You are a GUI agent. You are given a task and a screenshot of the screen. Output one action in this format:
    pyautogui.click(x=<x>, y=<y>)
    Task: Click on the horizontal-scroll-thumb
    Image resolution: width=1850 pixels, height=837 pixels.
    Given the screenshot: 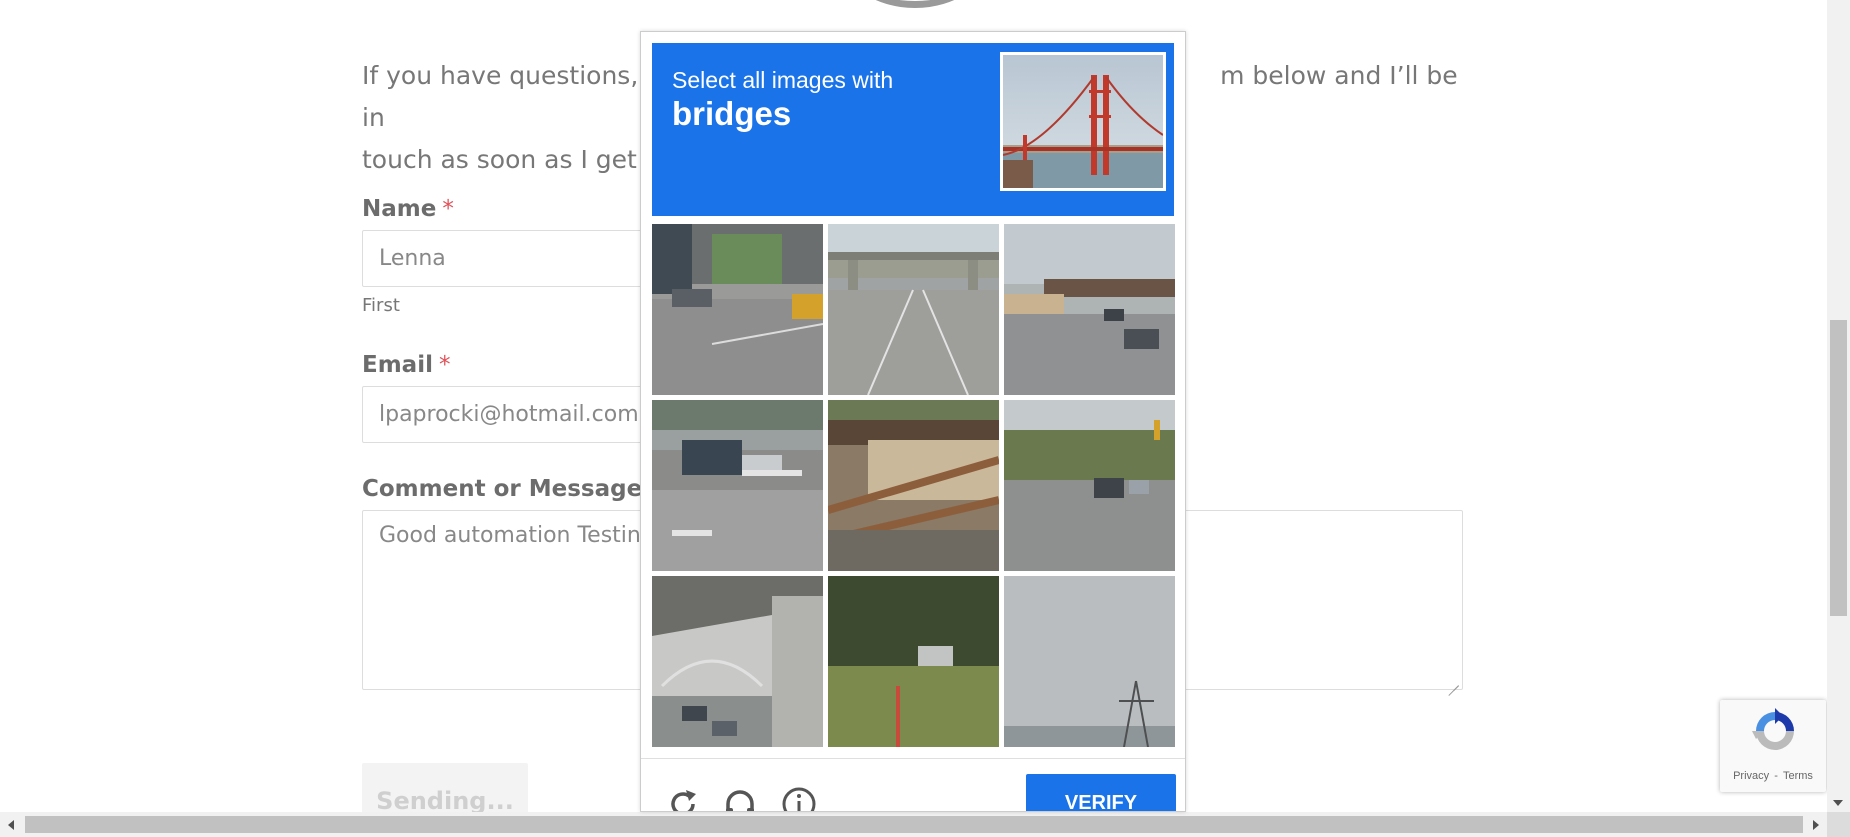 What is the action you would take?
    pyautogui.click(x=914, y=824)
    